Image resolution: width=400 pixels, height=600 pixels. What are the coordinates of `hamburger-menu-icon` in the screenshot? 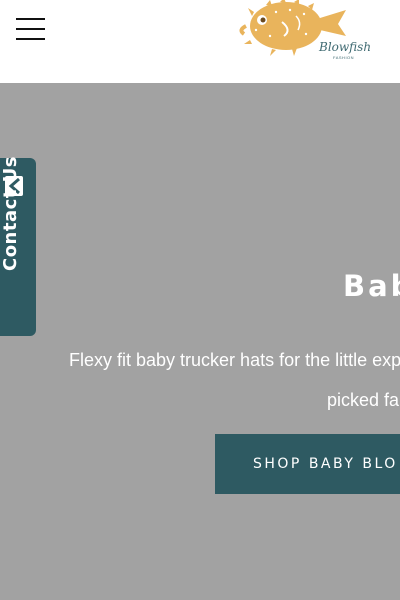 It's located at (30, 29).